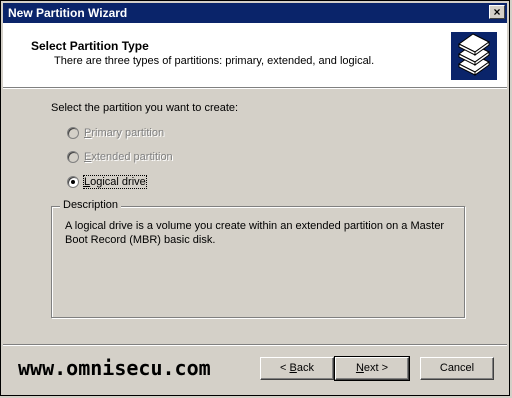 The height and width of the screenshot is (398, 512). What do you see at coordinates (297, 368) in the screenshot?
I see `back-button: < Back` at bounding box center [297, 368].